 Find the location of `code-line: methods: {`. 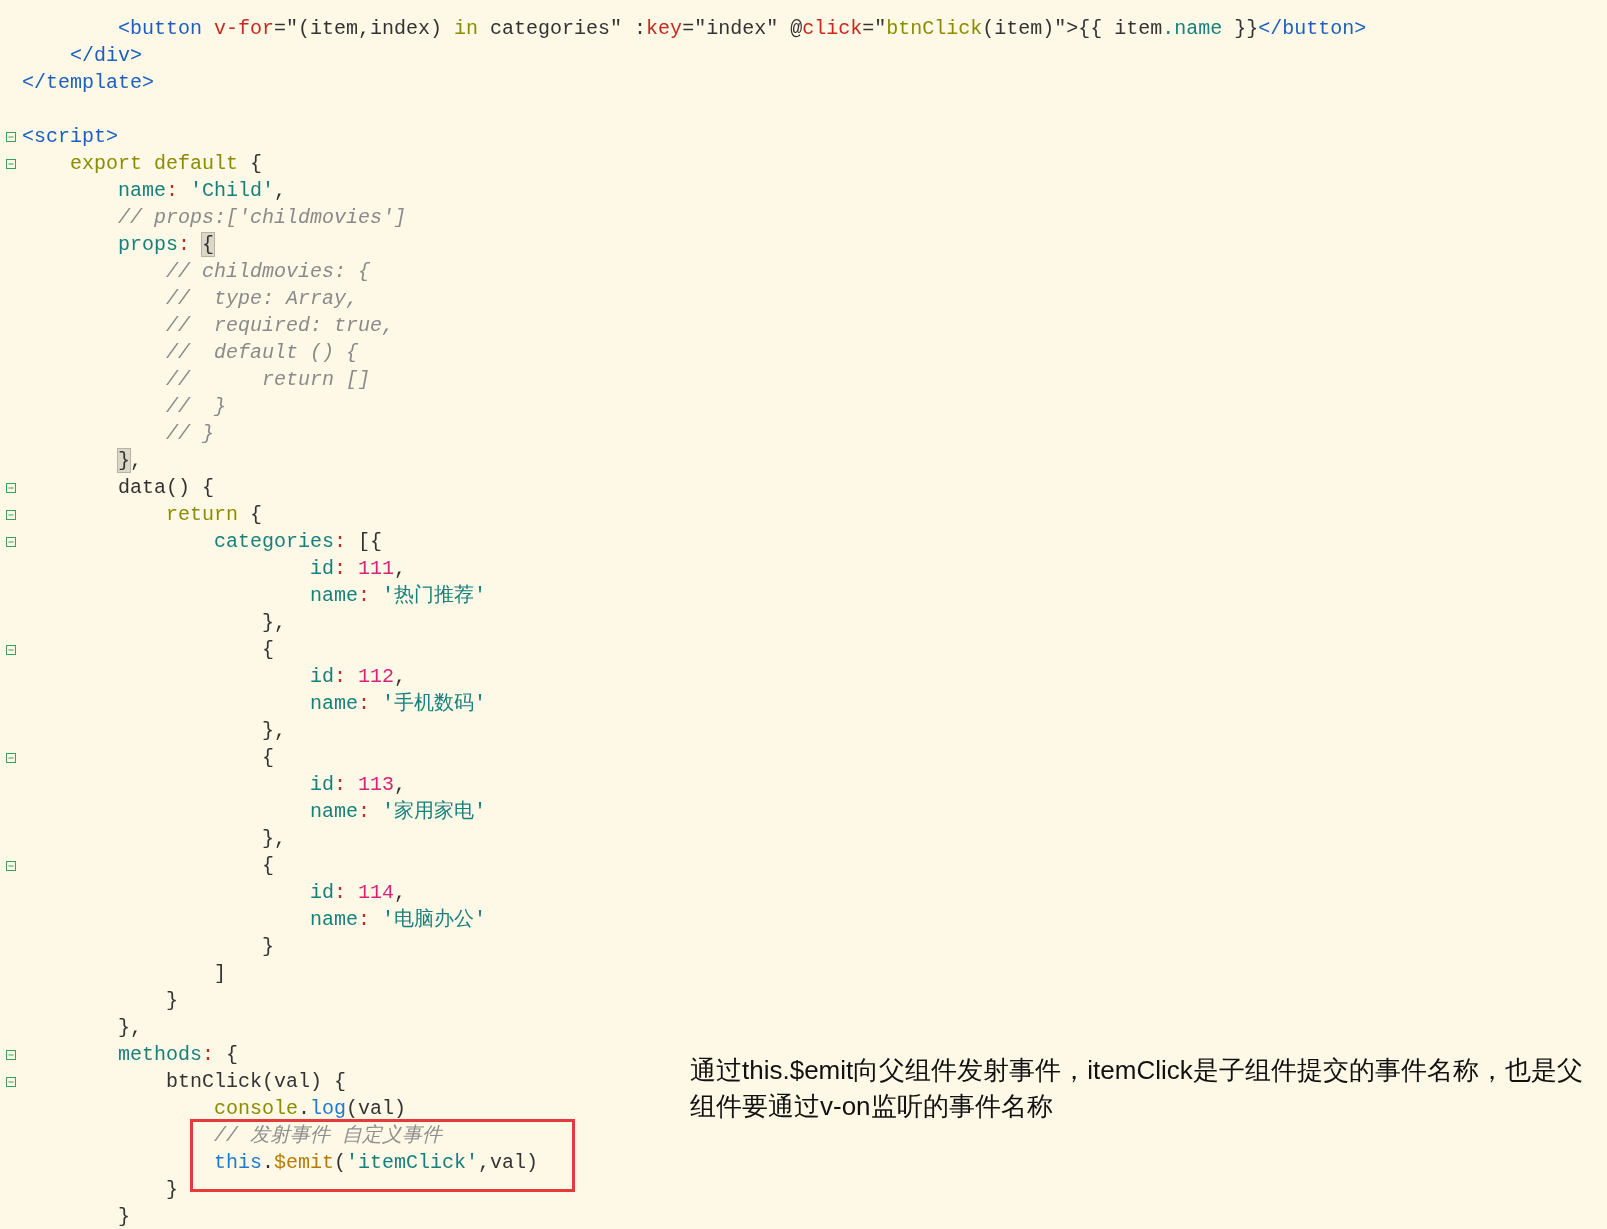

code-line: methods: { is located at coordinates (178, 1055).